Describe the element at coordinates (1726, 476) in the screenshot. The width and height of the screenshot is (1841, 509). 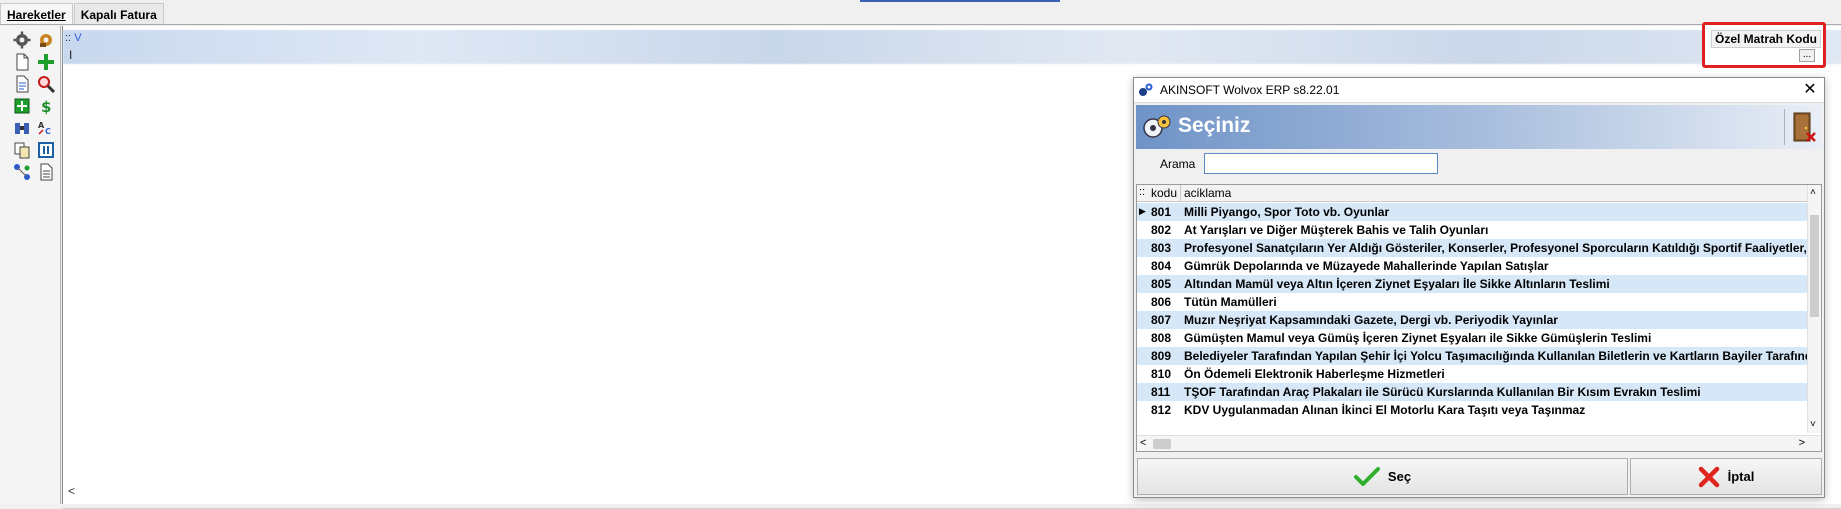
I see `cancel-button: İptal` at that location.